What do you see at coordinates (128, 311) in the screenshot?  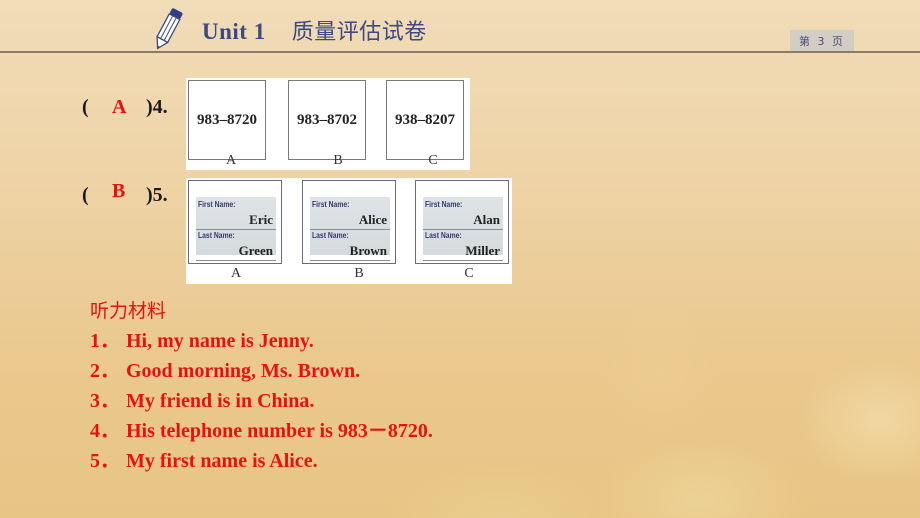 I see `script-title: 听力材料` at bounding box center [128, 311].